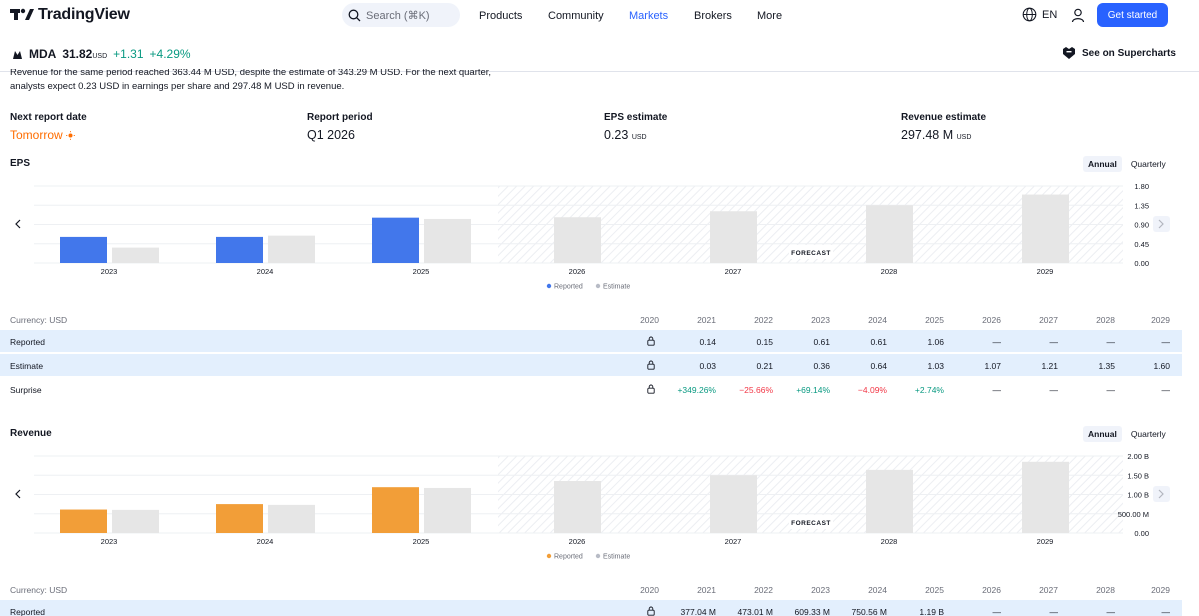 This screenshot has width=1199, height=616. I want to click on table-cell: 1.07, so click(992, 366).